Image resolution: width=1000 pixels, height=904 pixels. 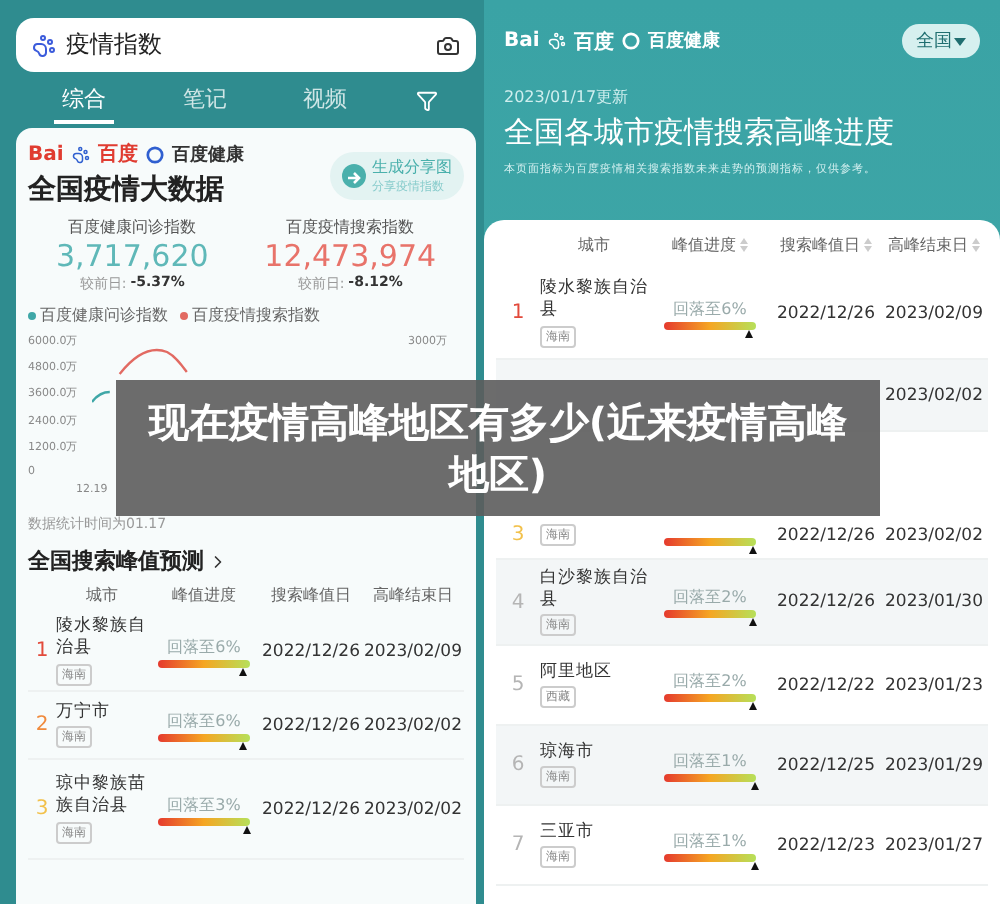 I want to click on stat-value: 3,717,620, so click(x=132, y=256).